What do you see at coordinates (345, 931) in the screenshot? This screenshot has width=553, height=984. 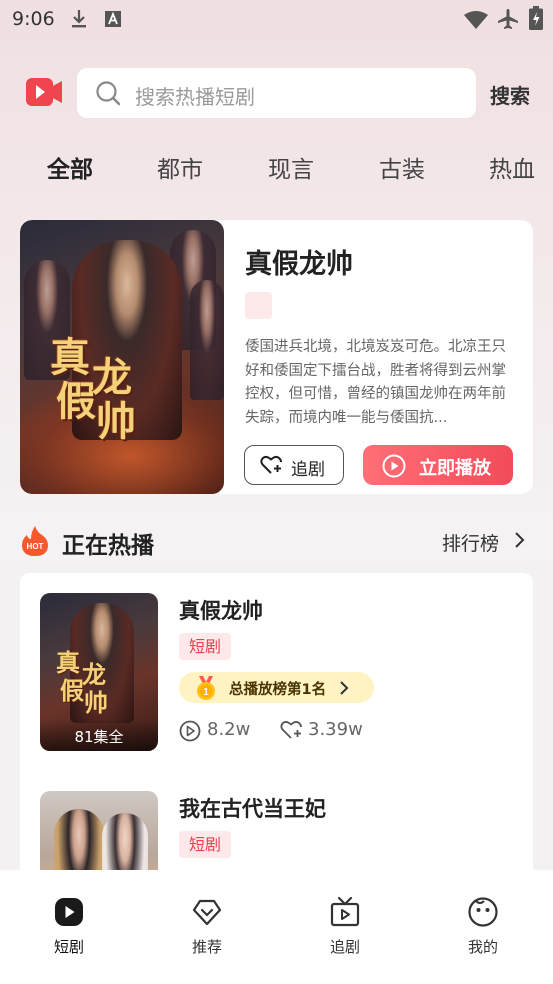 I see `nav-item-following: 追剧` at bounding box center [345, 931].